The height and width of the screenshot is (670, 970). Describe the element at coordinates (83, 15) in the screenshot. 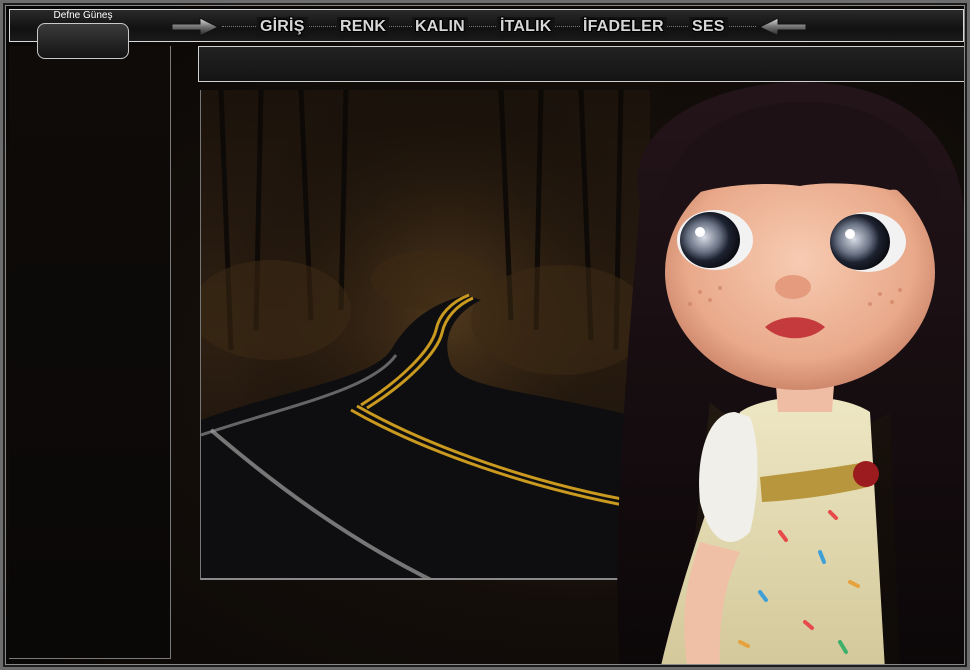

I see `user-name: Defne Güneş` at that location.